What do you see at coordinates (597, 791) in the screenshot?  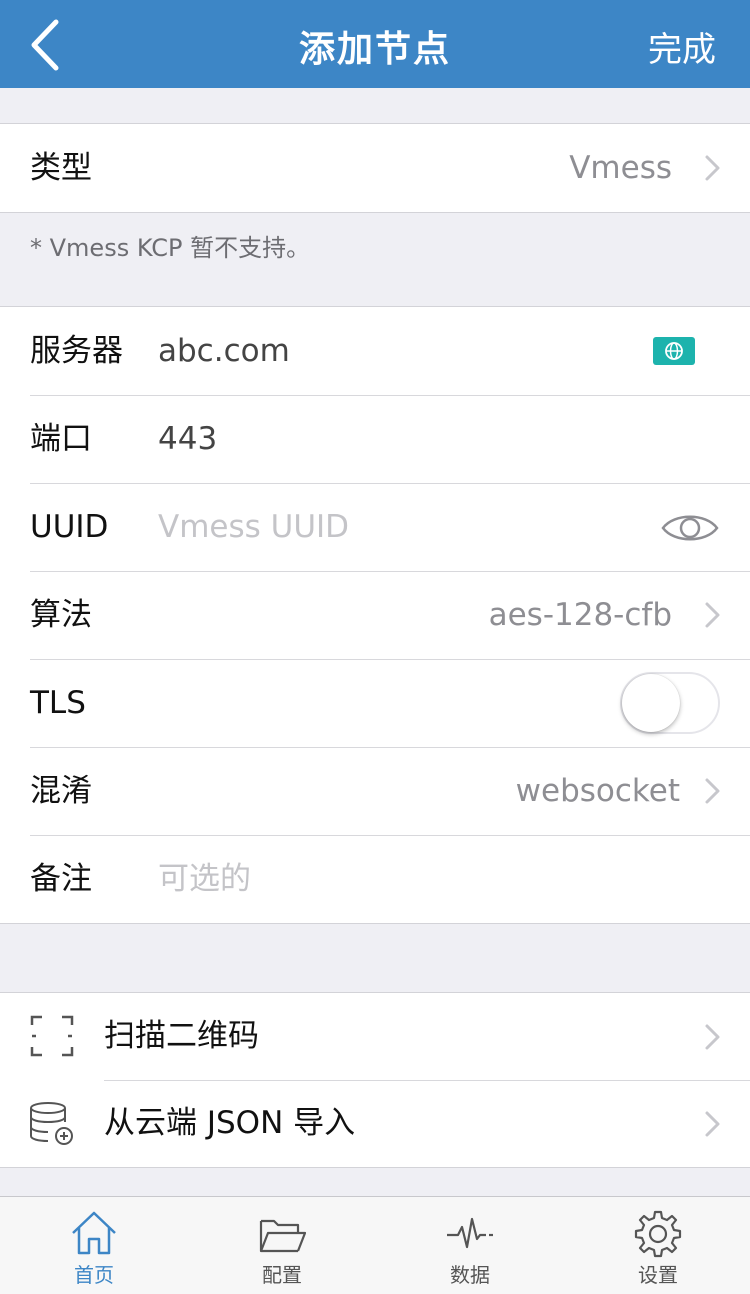 I see `obfs-value: websocket` at bounding box center [597, 791].